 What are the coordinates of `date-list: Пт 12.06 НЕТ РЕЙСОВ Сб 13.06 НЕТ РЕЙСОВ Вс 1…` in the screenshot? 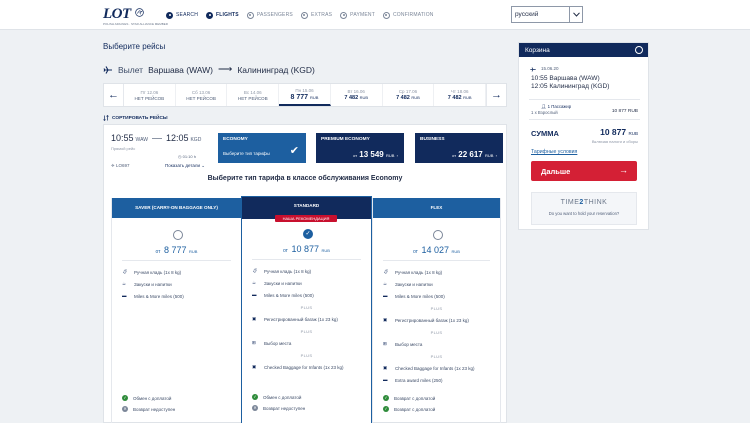 It's located at (305, 95).